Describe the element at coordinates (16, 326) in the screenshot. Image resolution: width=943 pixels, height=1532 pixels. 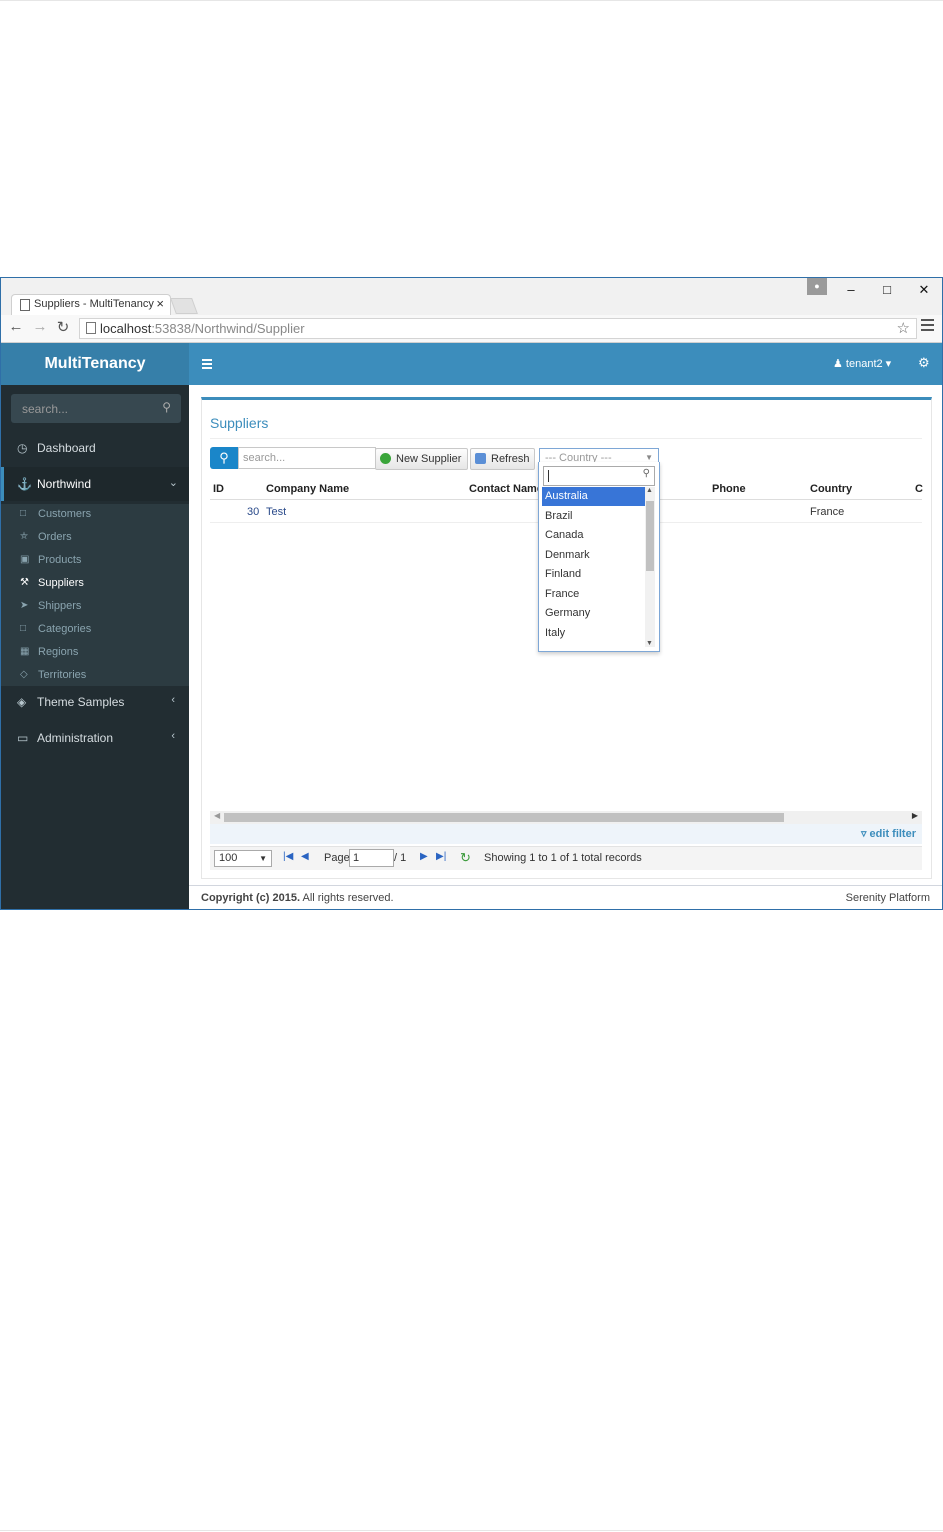
I see `back-arrow-icon: ←` at that location.